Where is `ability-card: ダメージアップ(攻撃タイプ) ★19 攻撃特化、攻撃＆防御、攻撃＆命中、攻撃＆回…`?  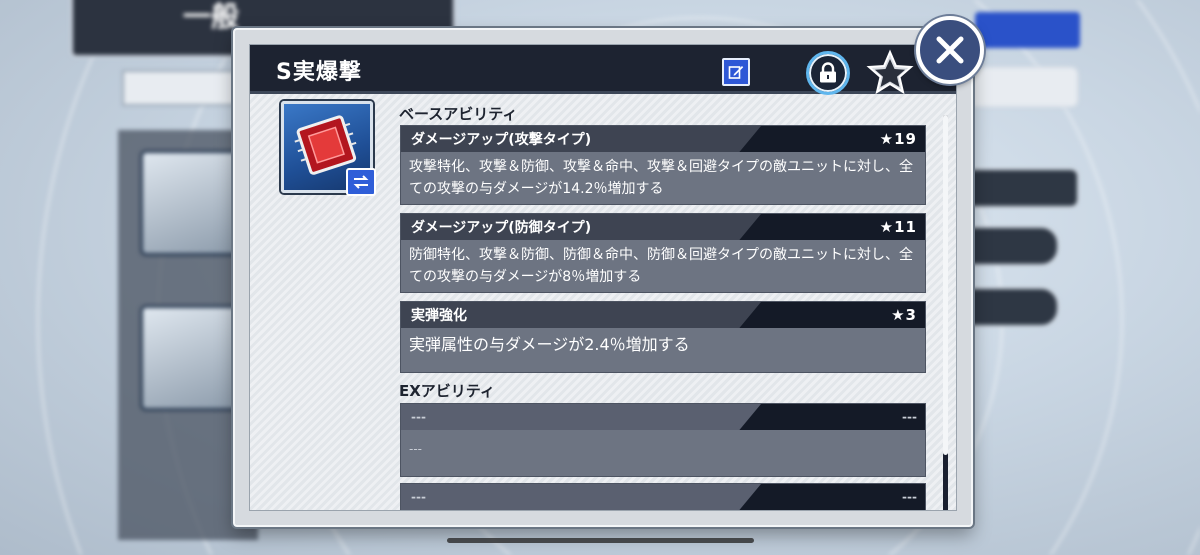 ability-card: ダメージアップ(攻撃タイプ) ★19 攻撃特化、攻撃＆防御、攻撃＆命中、攻撃＆回… is located at coordinates (663, 165).